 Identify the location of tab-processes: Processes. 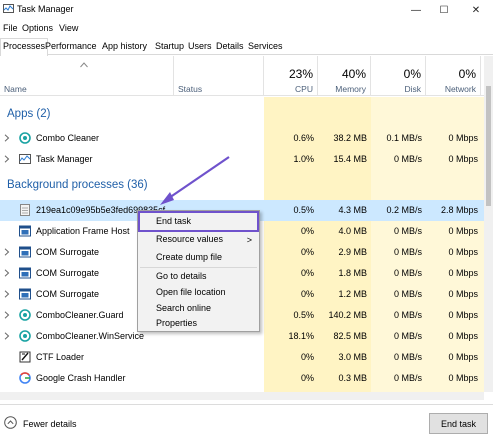
(24, 47).